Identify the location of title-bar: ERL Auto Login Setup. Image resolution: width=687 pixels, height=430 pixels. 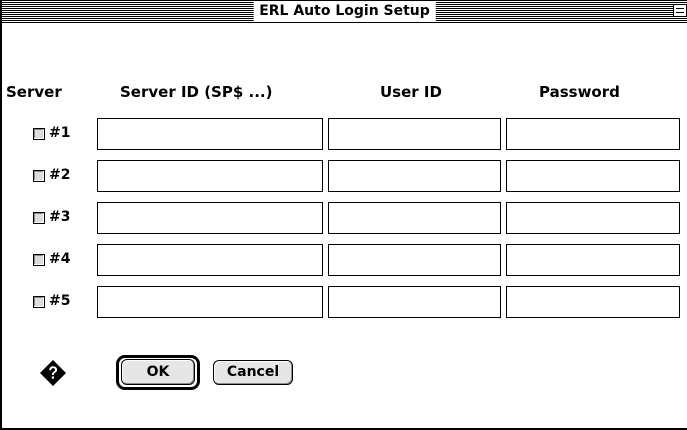
(344, 12).